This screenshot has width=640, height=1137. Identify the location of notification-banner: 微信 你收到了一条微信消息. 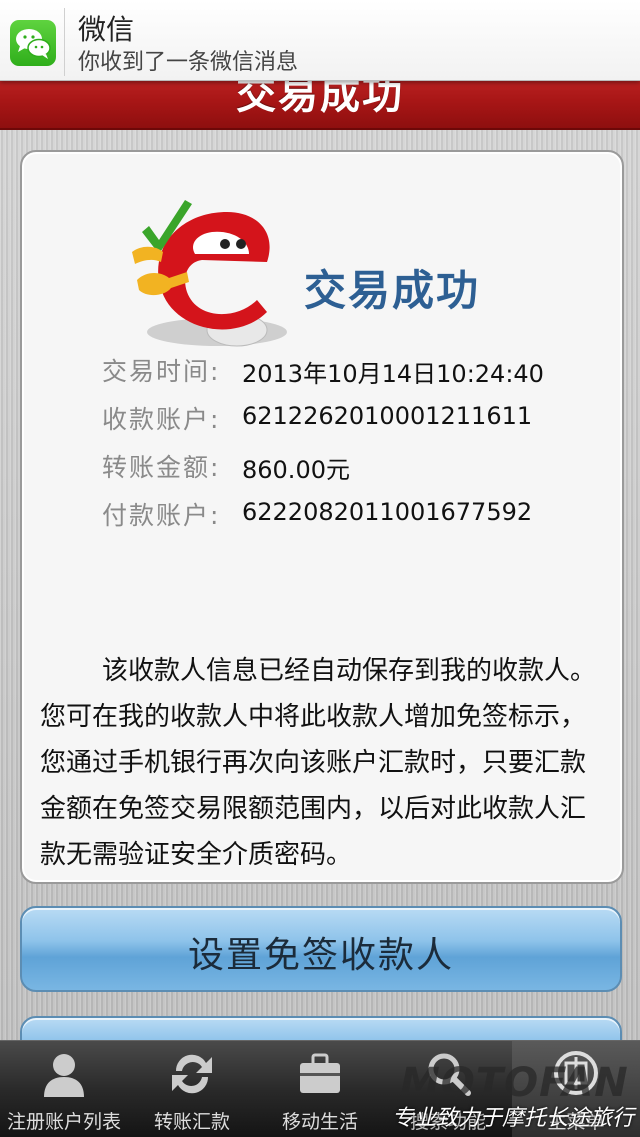
(320, 40).